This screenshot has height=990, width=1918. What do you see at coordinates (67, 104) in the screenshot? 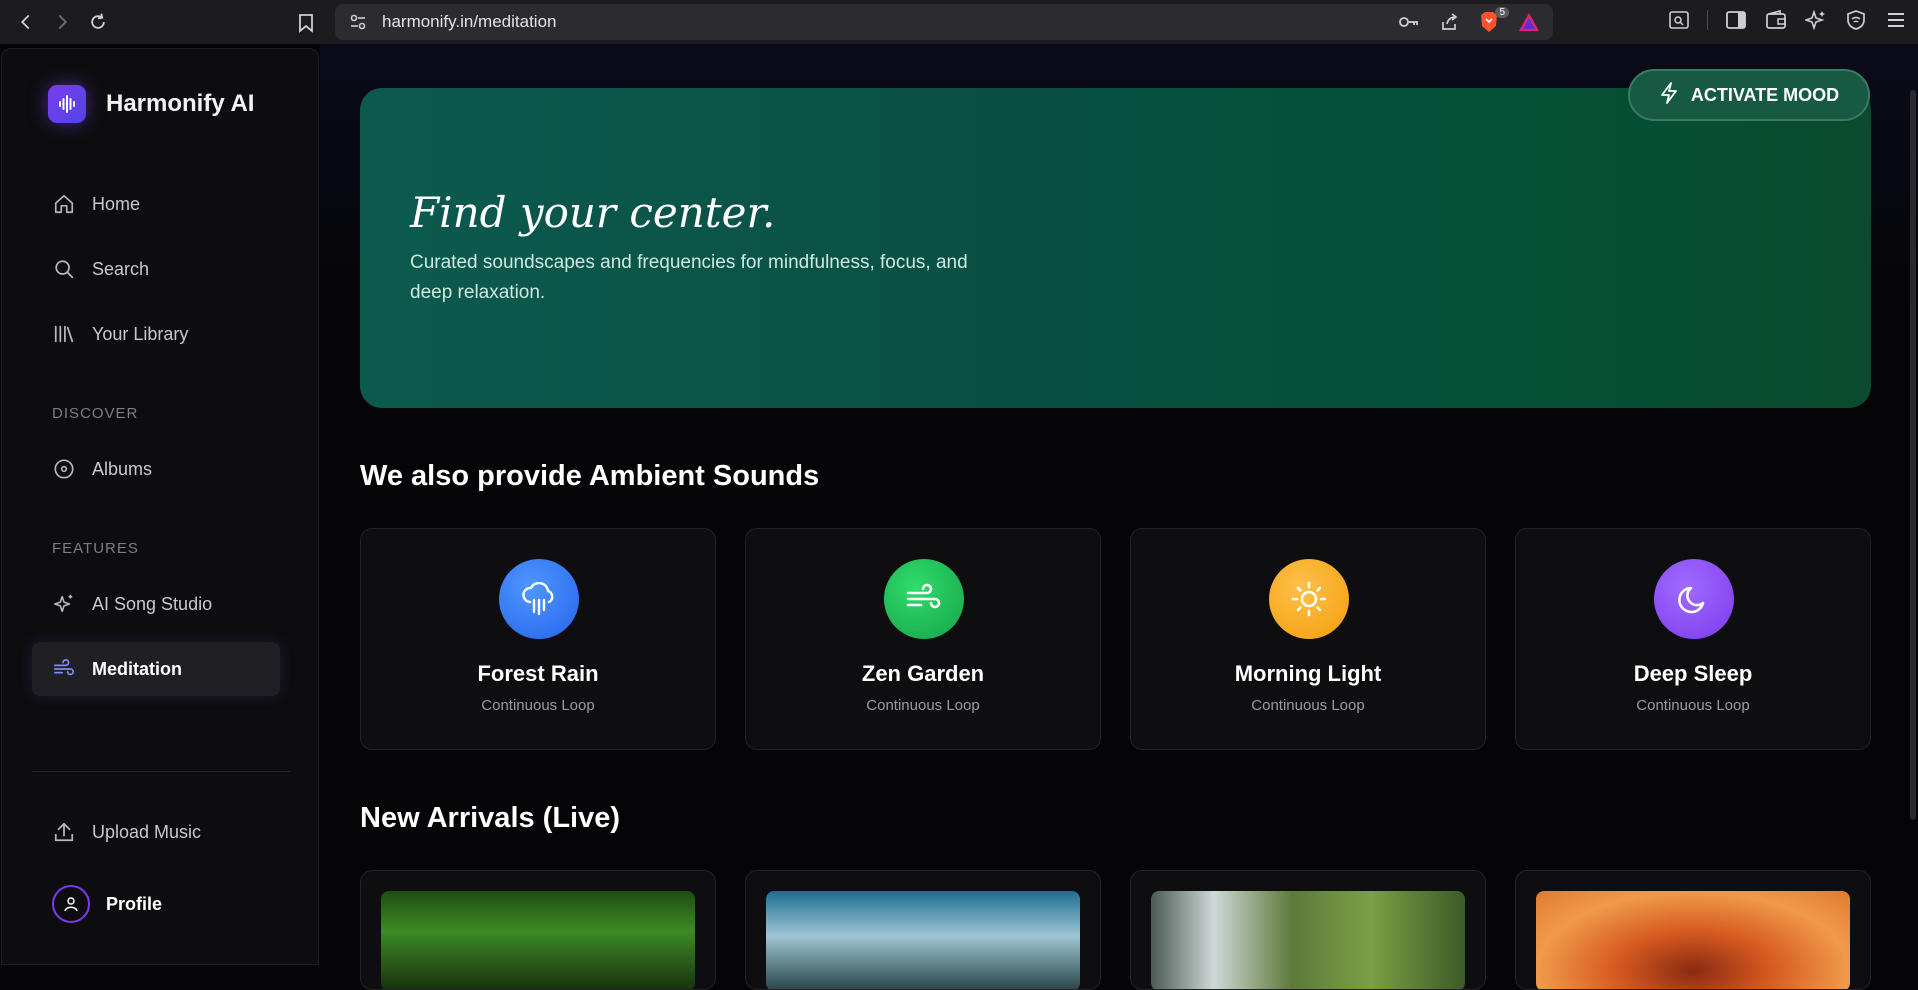
I see `waveform-logo-icon` at bounding box center [67, 104].